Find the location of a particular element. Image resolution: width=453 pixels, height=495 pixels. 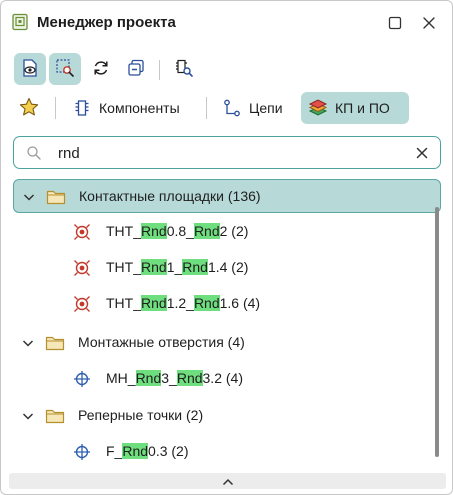

tab-components: Компоненты is located at coordinates (126, 108).